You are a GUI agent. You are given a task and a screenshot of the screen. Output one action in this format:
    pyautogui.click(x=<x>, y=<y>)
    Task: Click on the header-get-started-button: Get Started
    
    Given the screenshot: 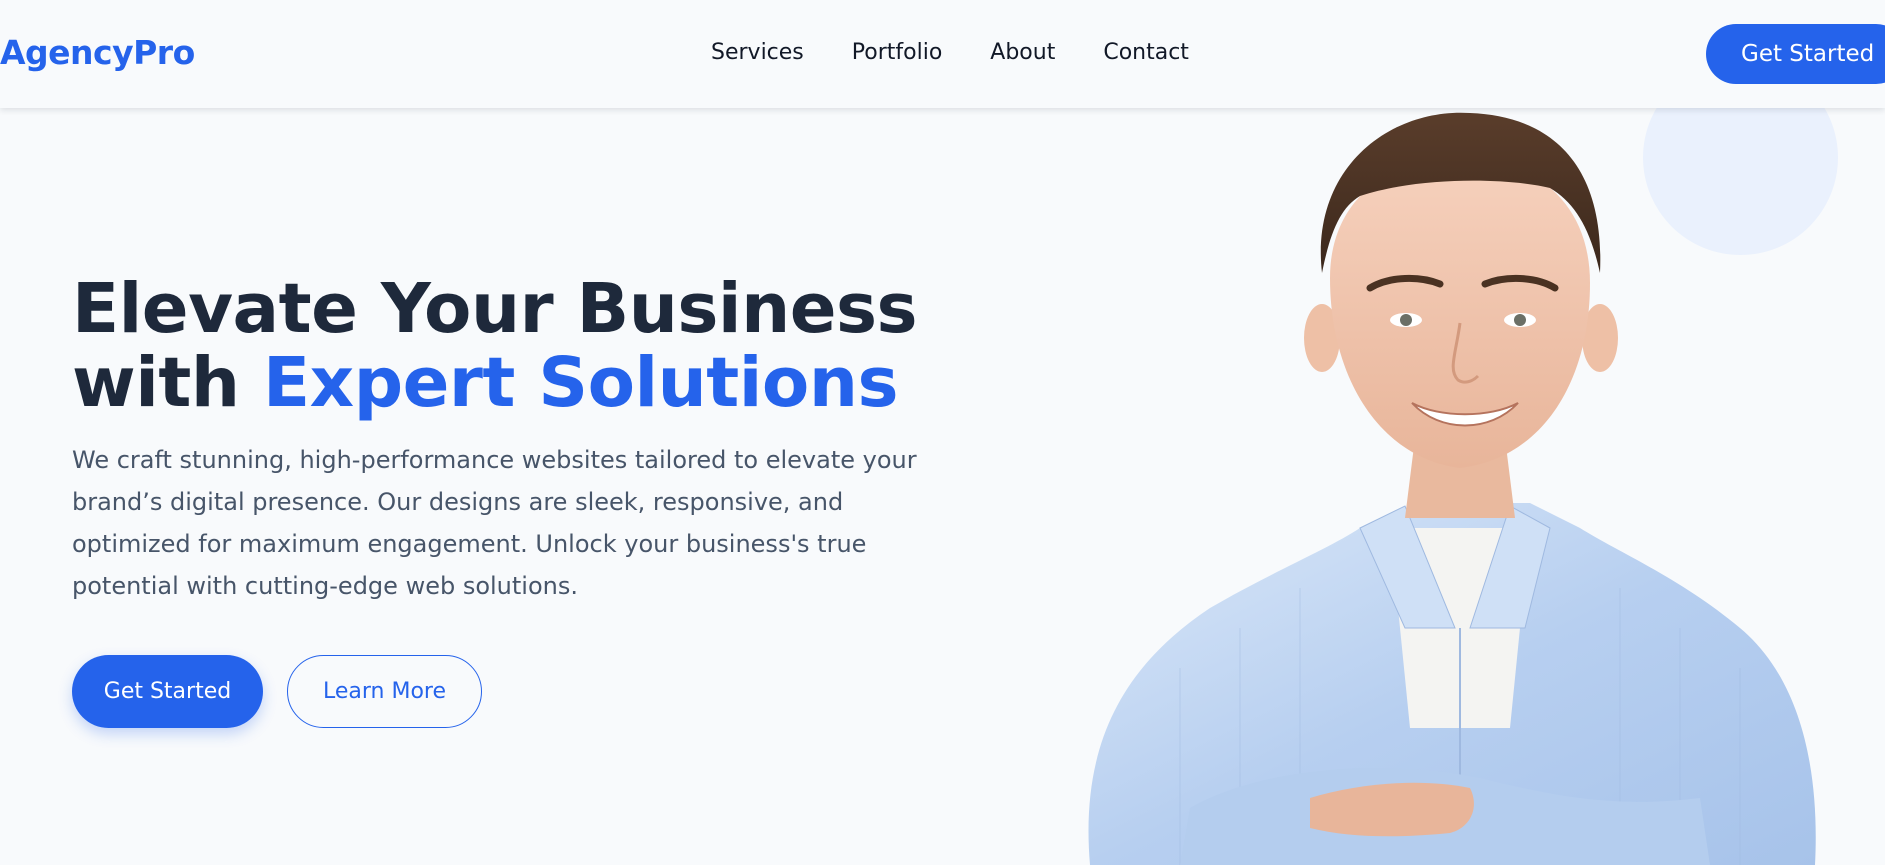 What is the action you would take?
    pyautogui.click(x=1795, y=54)
    